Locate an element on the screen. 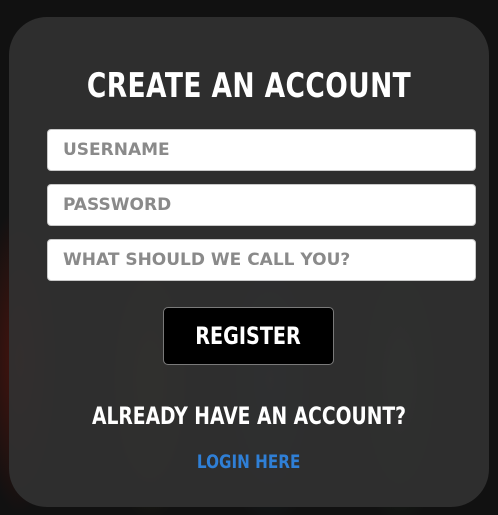 This screenshot has width=498, height=515. username-input is located at coordinates (261, 150).